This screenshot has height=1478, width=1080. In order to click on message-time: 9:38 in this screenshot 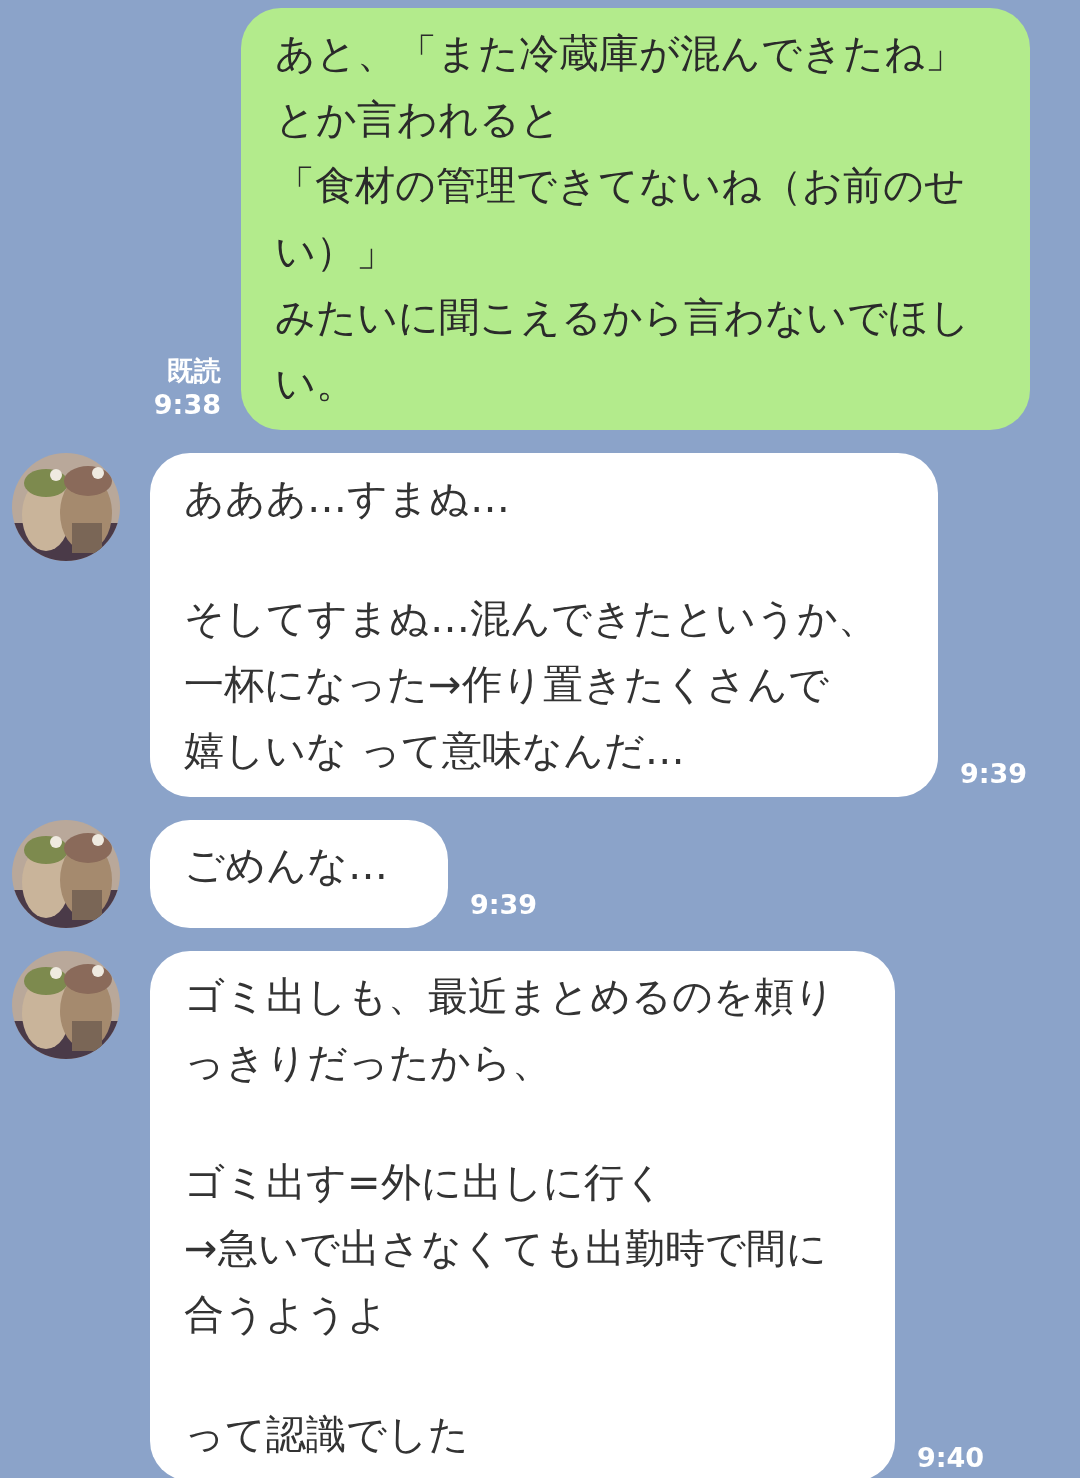, I will do `click(187, 405)`.